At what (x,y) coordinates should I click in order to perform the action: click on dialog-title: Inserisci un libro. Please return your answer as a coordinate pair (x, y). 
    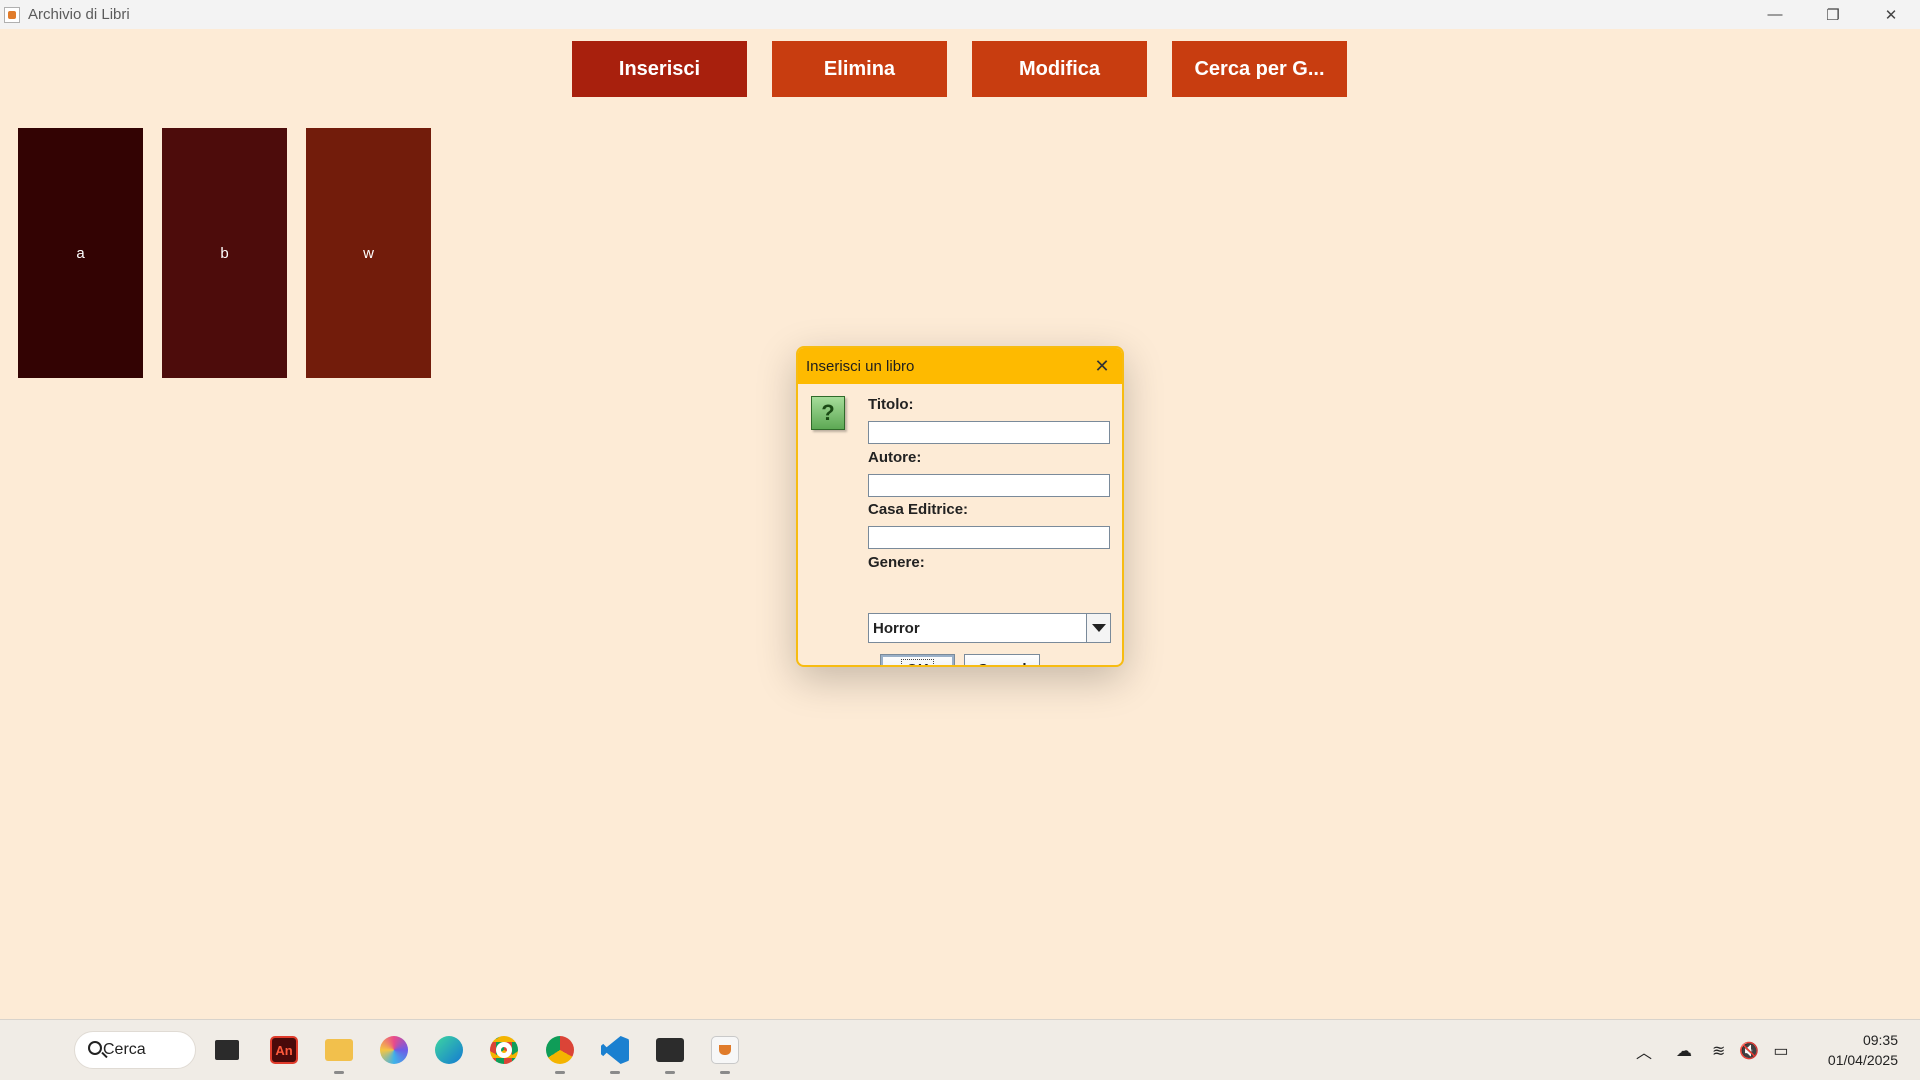
    Looking at the image, I should click on (860, 366).